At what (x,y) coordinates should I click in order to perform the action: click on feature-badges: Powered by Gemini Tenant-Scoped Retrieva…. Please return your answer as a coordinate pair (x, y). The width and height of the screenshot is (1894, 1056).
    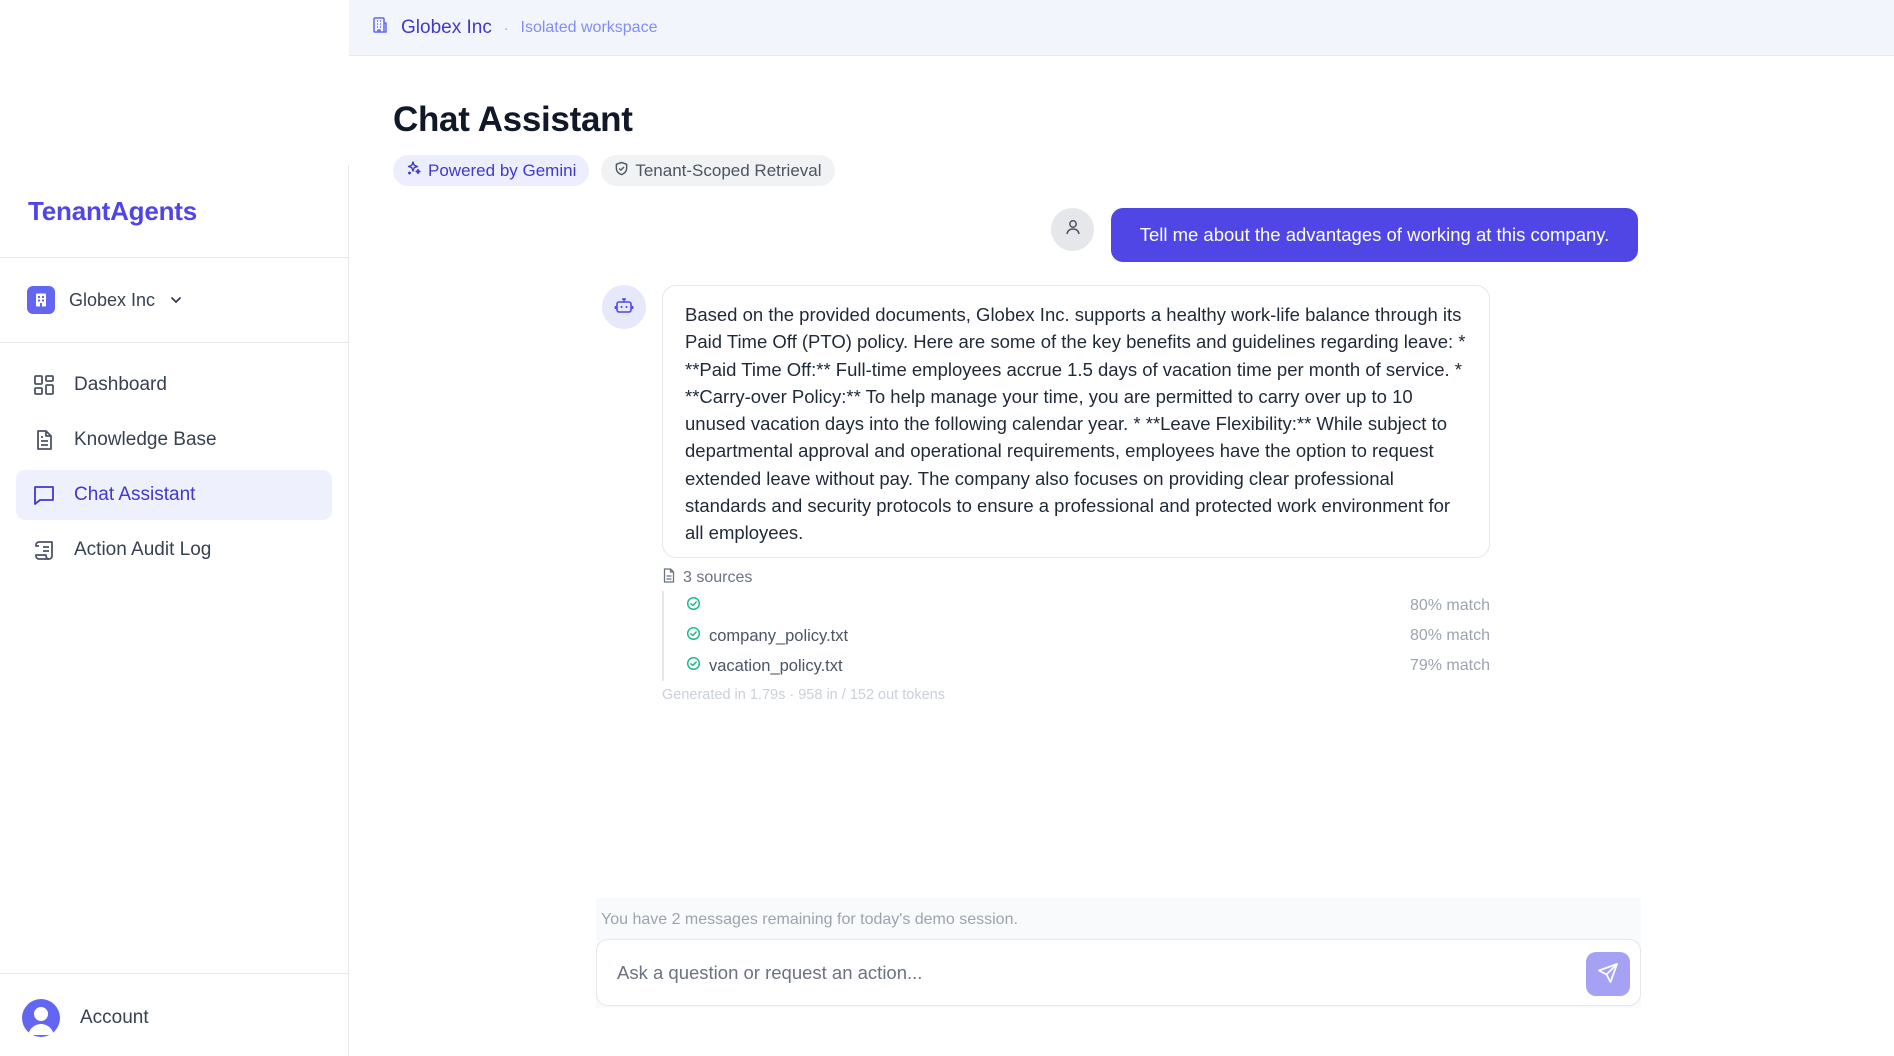
    Looking at the image, I should click on (614, 170).